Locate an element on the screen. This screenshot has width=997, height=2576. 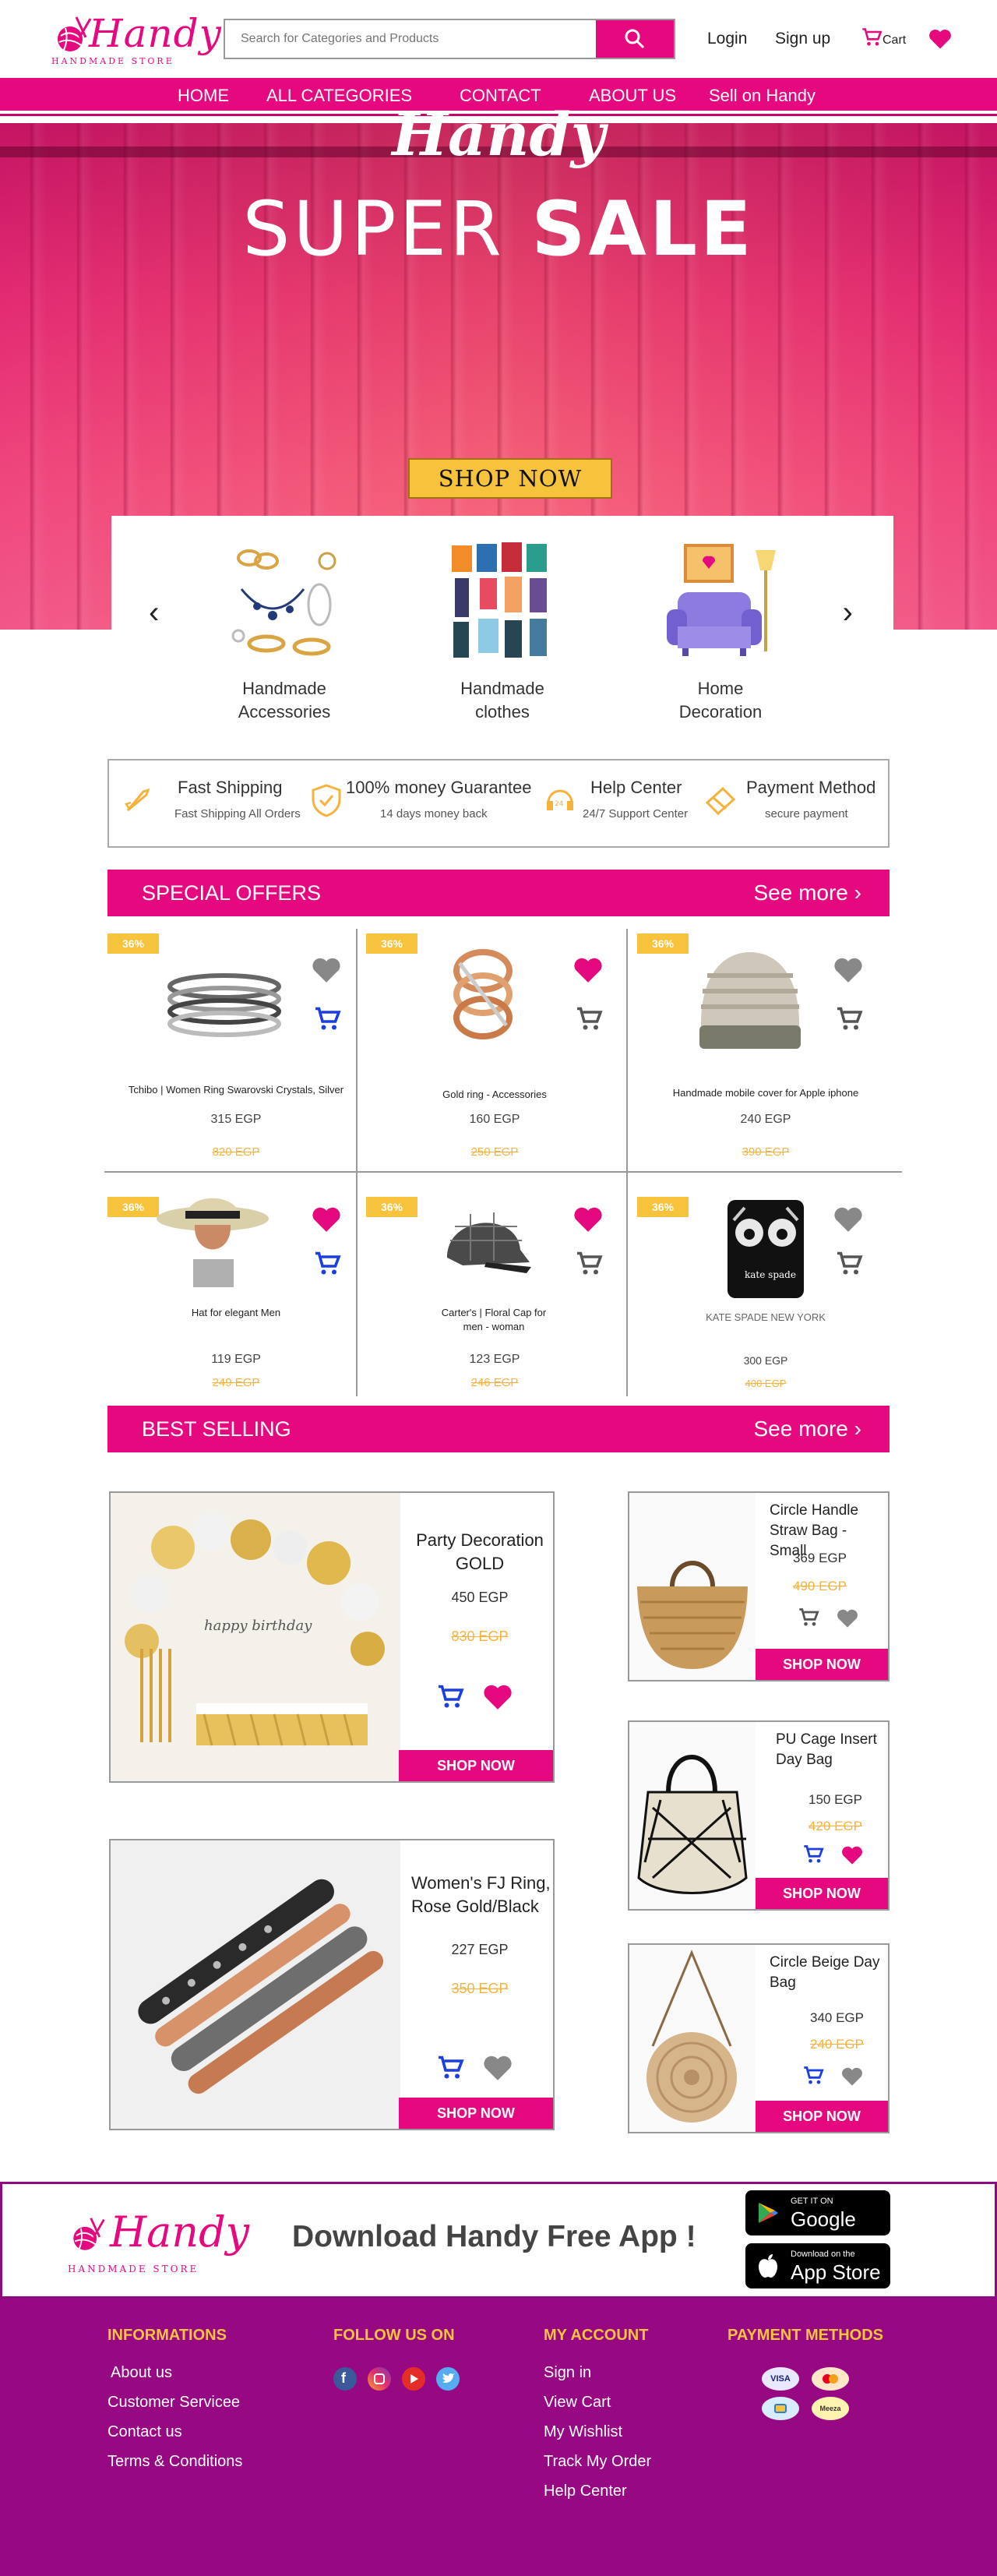
product-price: 150 EGP is located at coordinates (835, 1799).